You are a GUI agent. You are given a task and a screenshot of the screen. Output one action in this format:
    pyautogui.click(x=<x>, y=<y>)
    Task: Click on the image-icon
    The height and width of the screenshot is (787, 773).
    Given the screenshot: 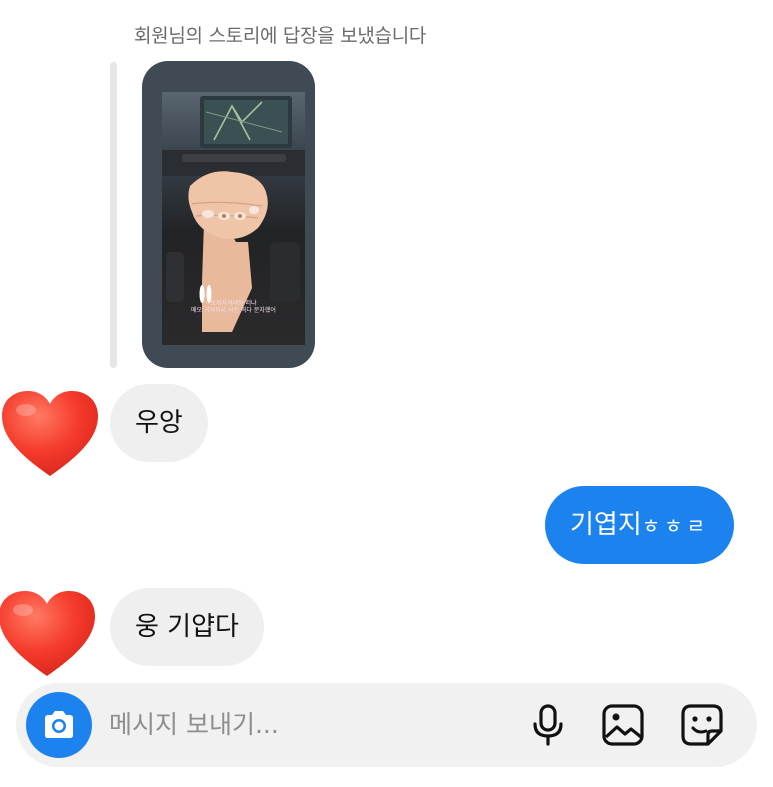 What is the action you would take?
    pyautogui.click(x=623, y=725)
    